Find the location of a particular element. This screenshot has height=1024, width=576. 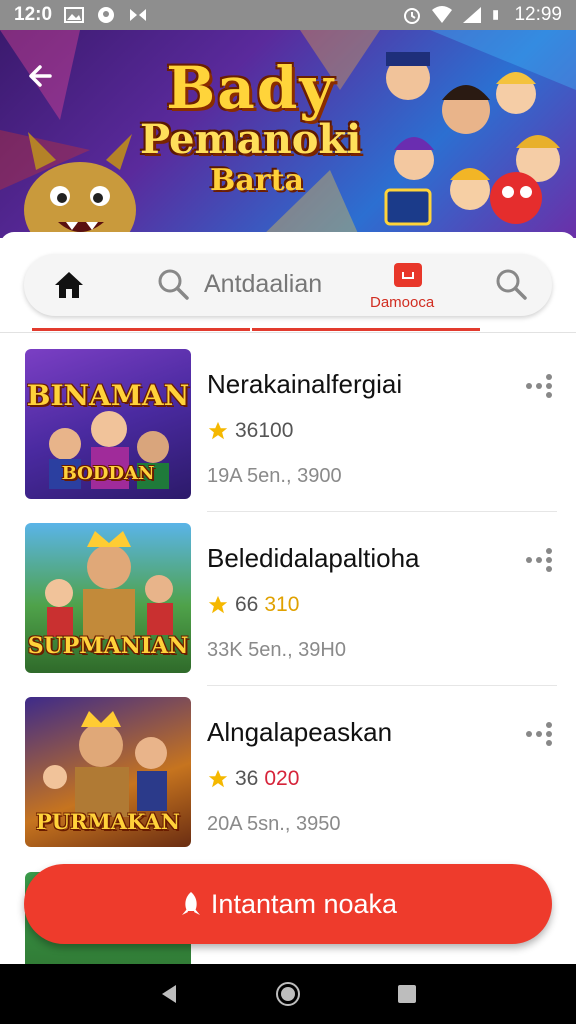

system-nav-bar is located at coordinates (288, 994).